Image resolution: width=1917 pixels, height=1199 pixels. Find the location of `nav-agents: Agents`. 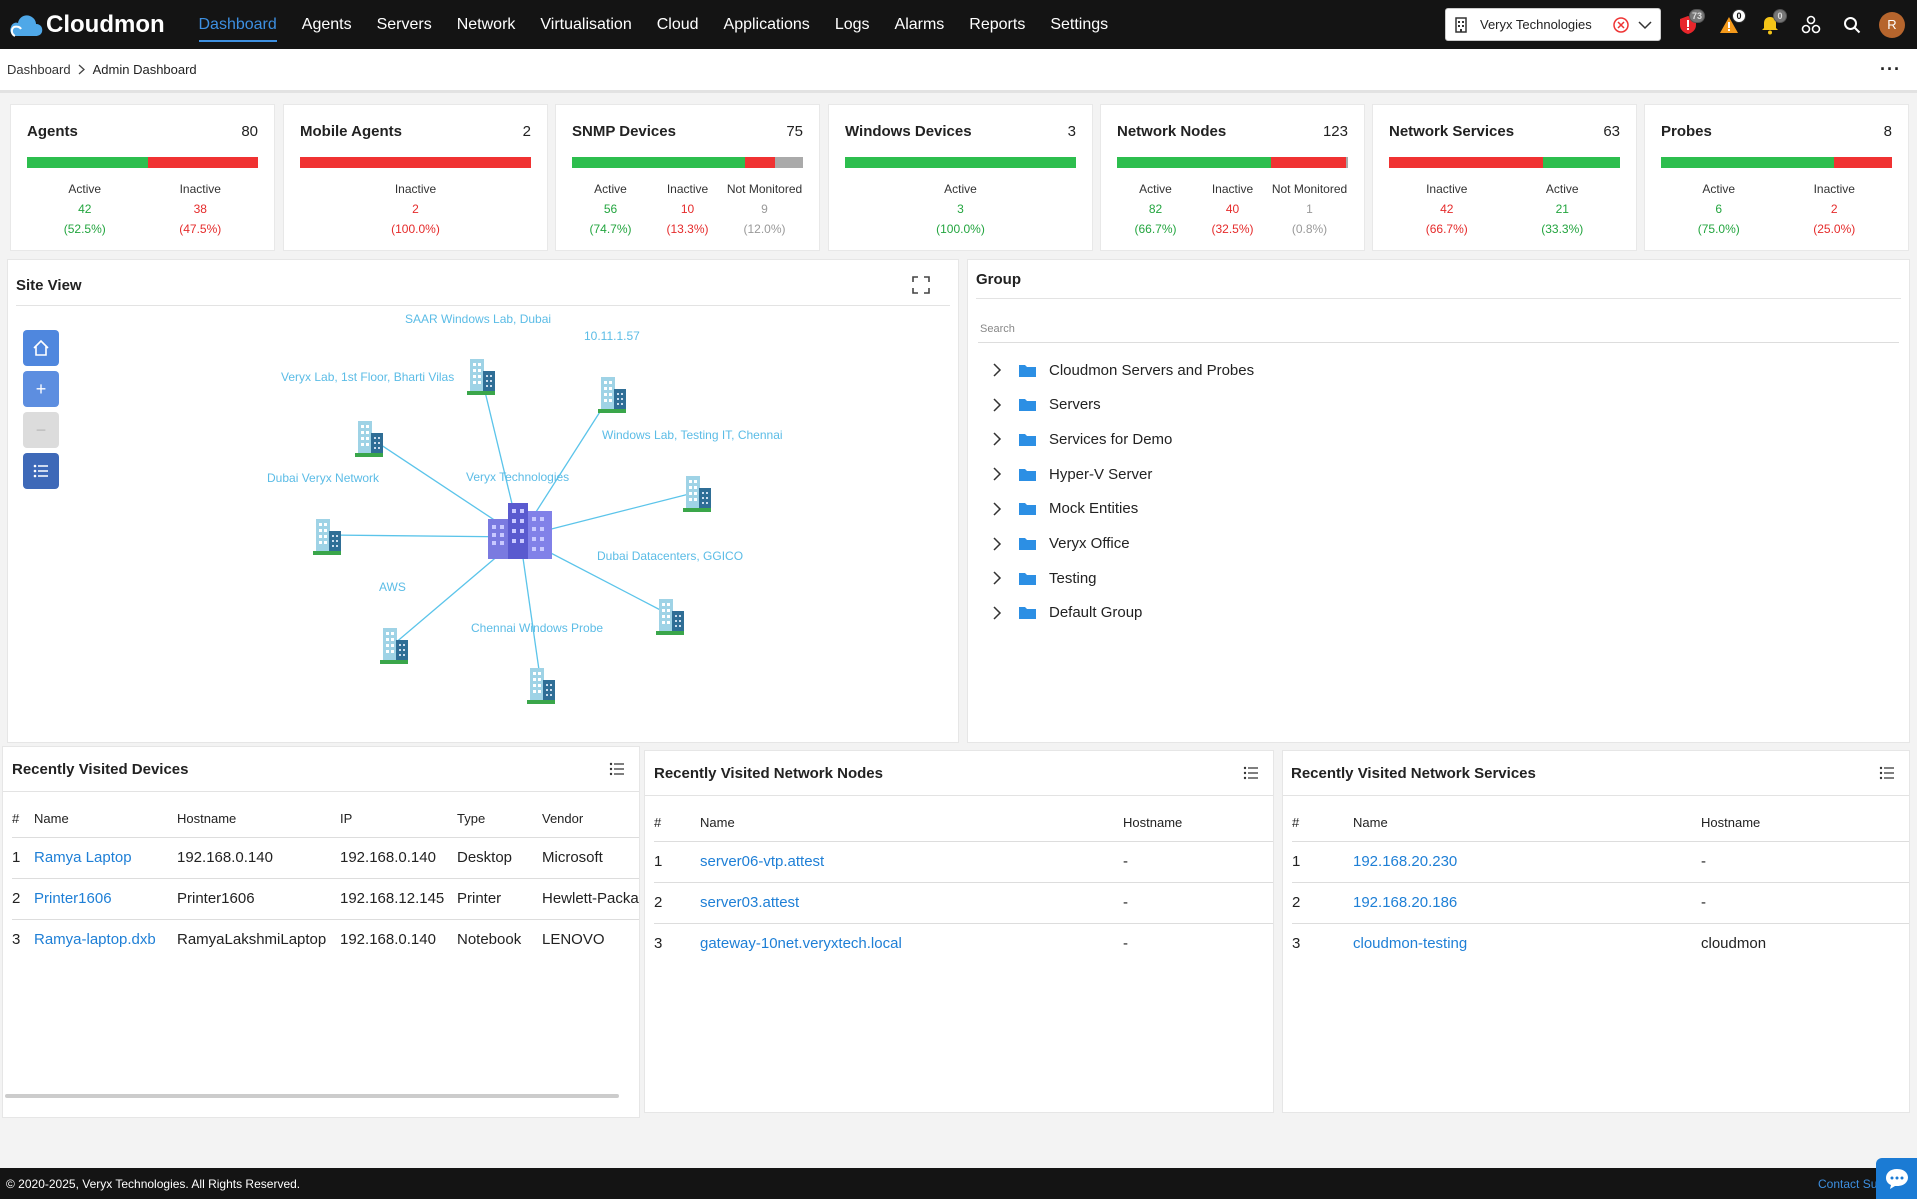

nav-agents: Agents is located at coordinates (326, 24).